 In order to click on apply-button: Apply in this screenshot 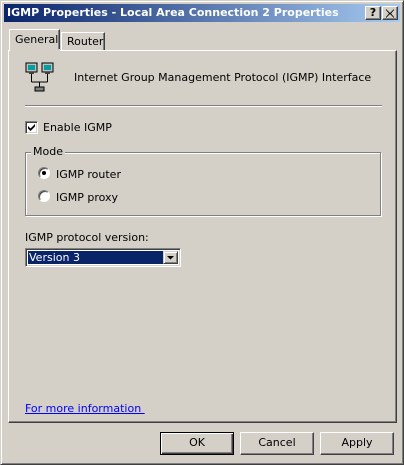, I will do `click(357, 443)`.